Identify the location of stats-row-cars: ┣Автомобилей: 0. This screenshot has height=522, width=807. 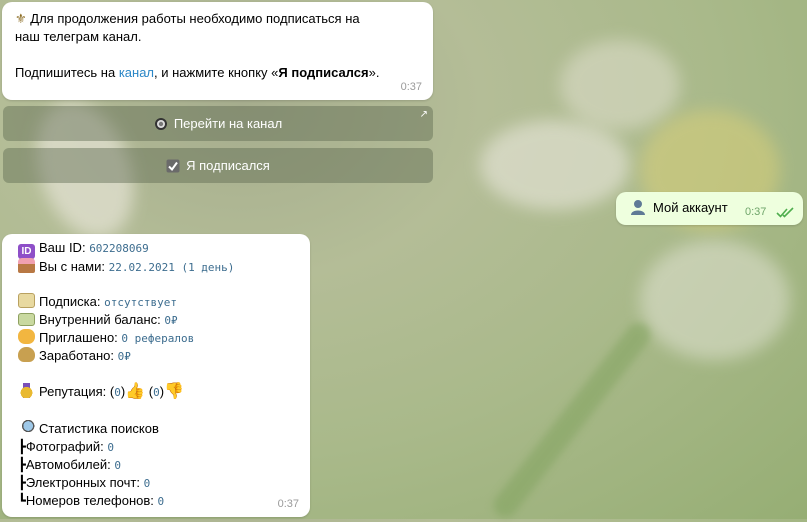
(69, 464).